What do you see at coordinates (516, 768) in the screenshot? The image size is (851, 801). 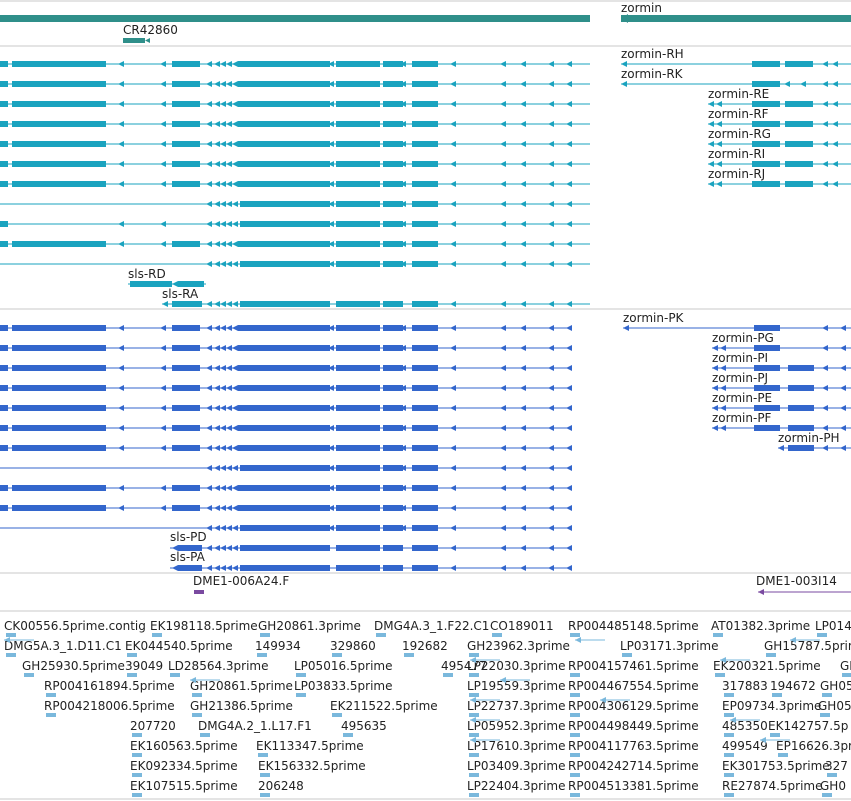 I see `est-feature: LP03409.3prime` at bounding box center [516, 768].